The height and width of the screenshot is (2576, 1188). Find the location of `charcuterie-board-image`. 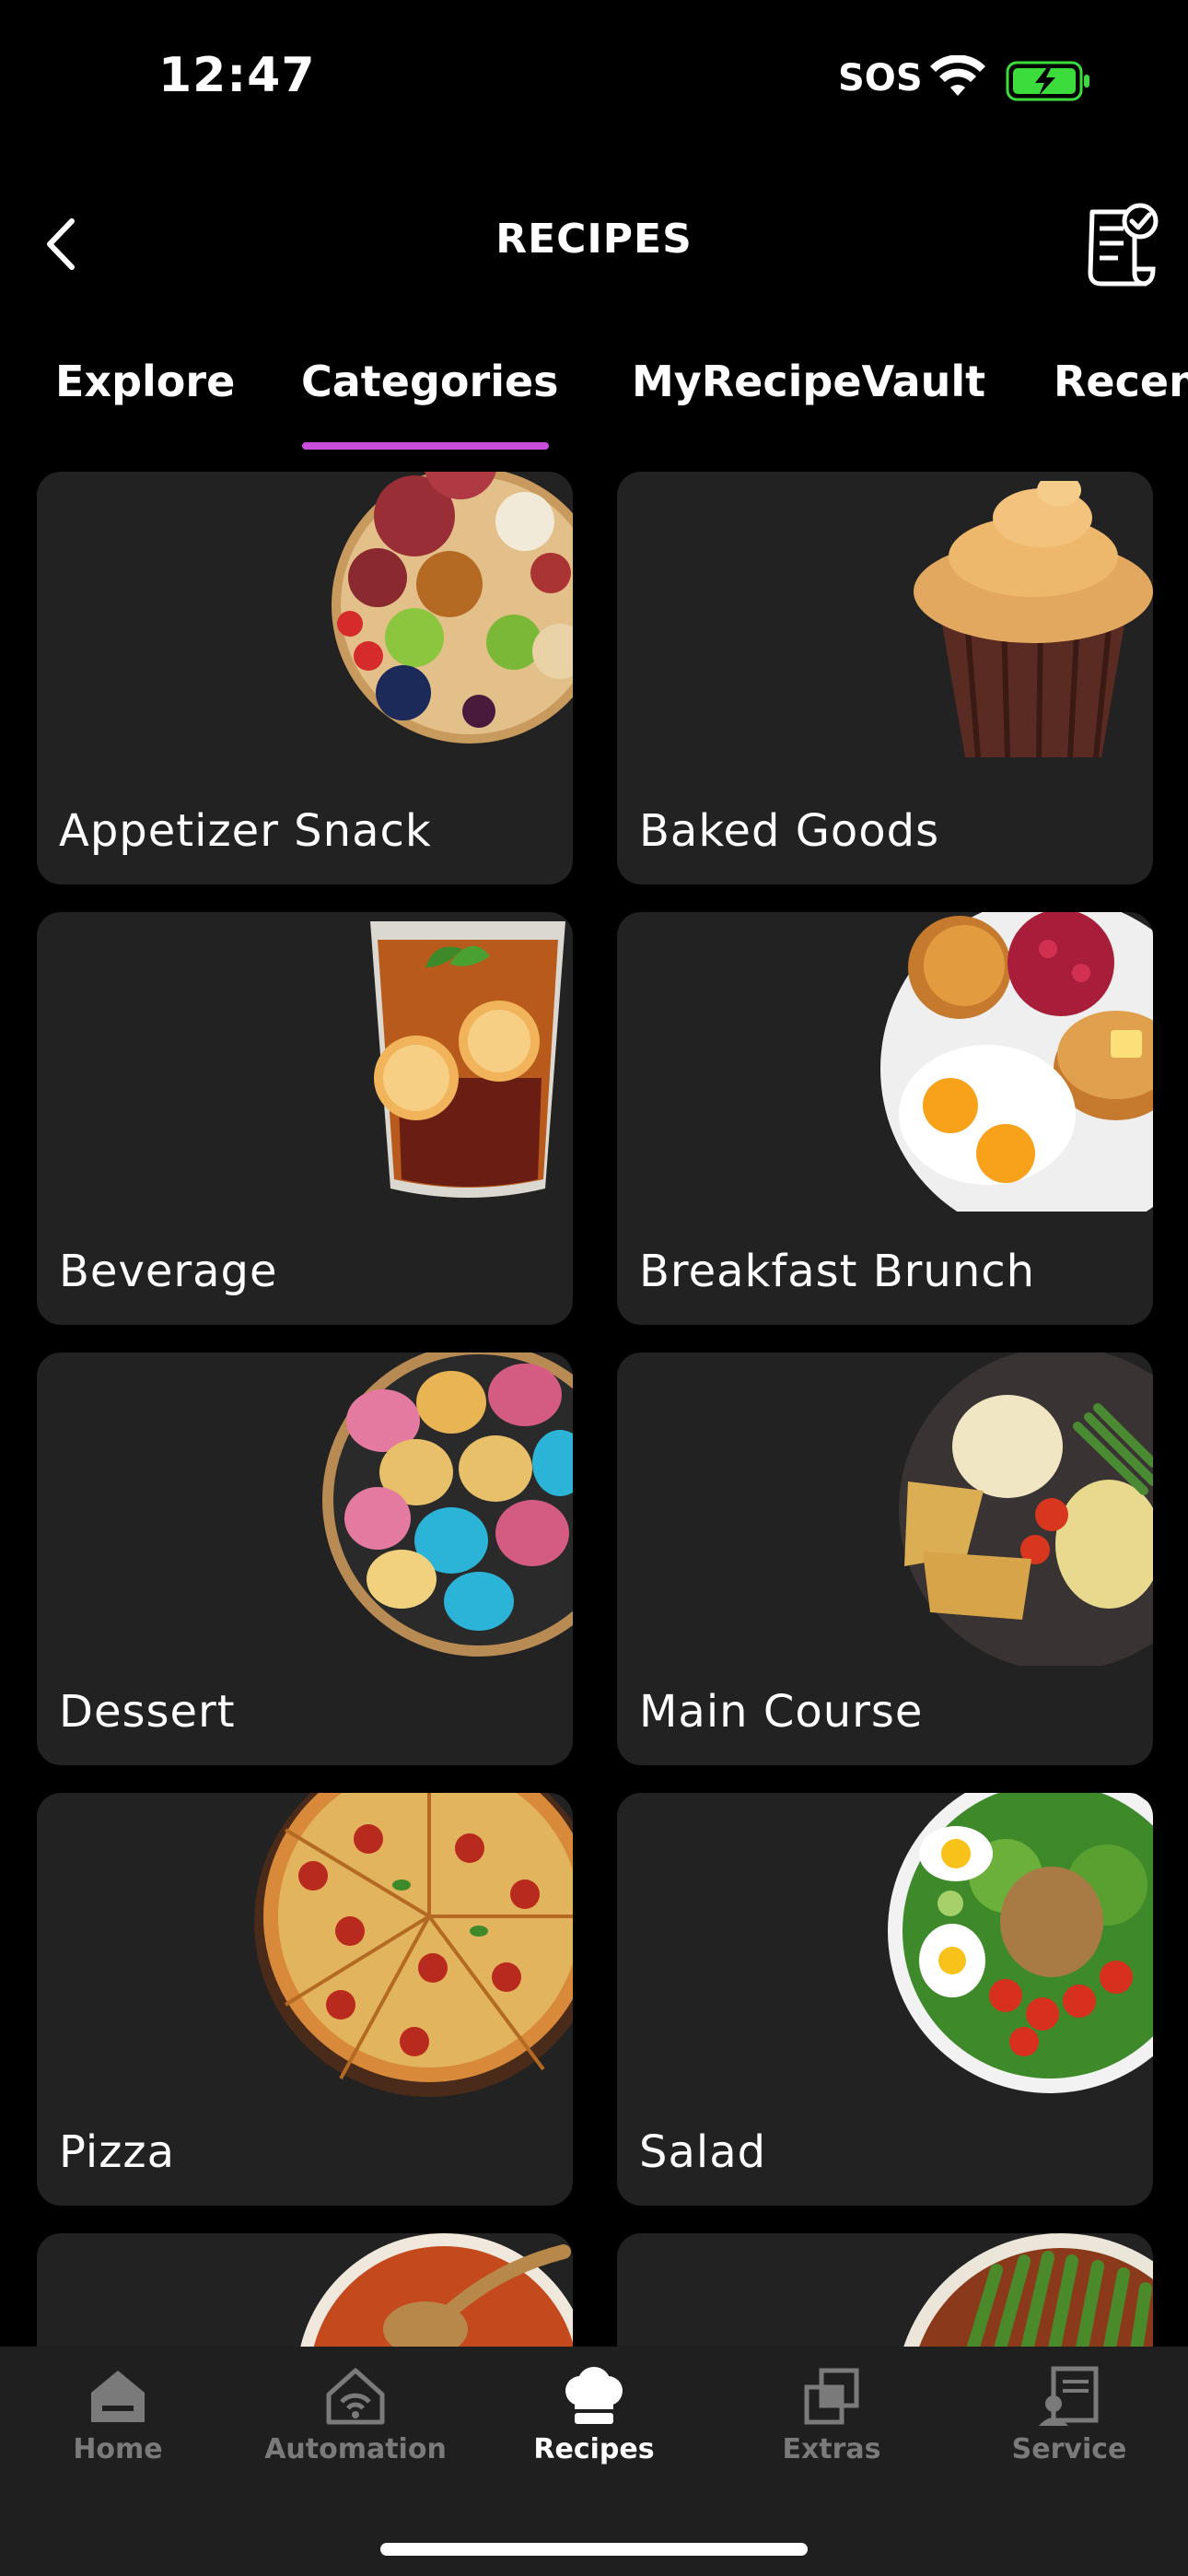

charcuterie-board-image is located at coordinates (452, 608).